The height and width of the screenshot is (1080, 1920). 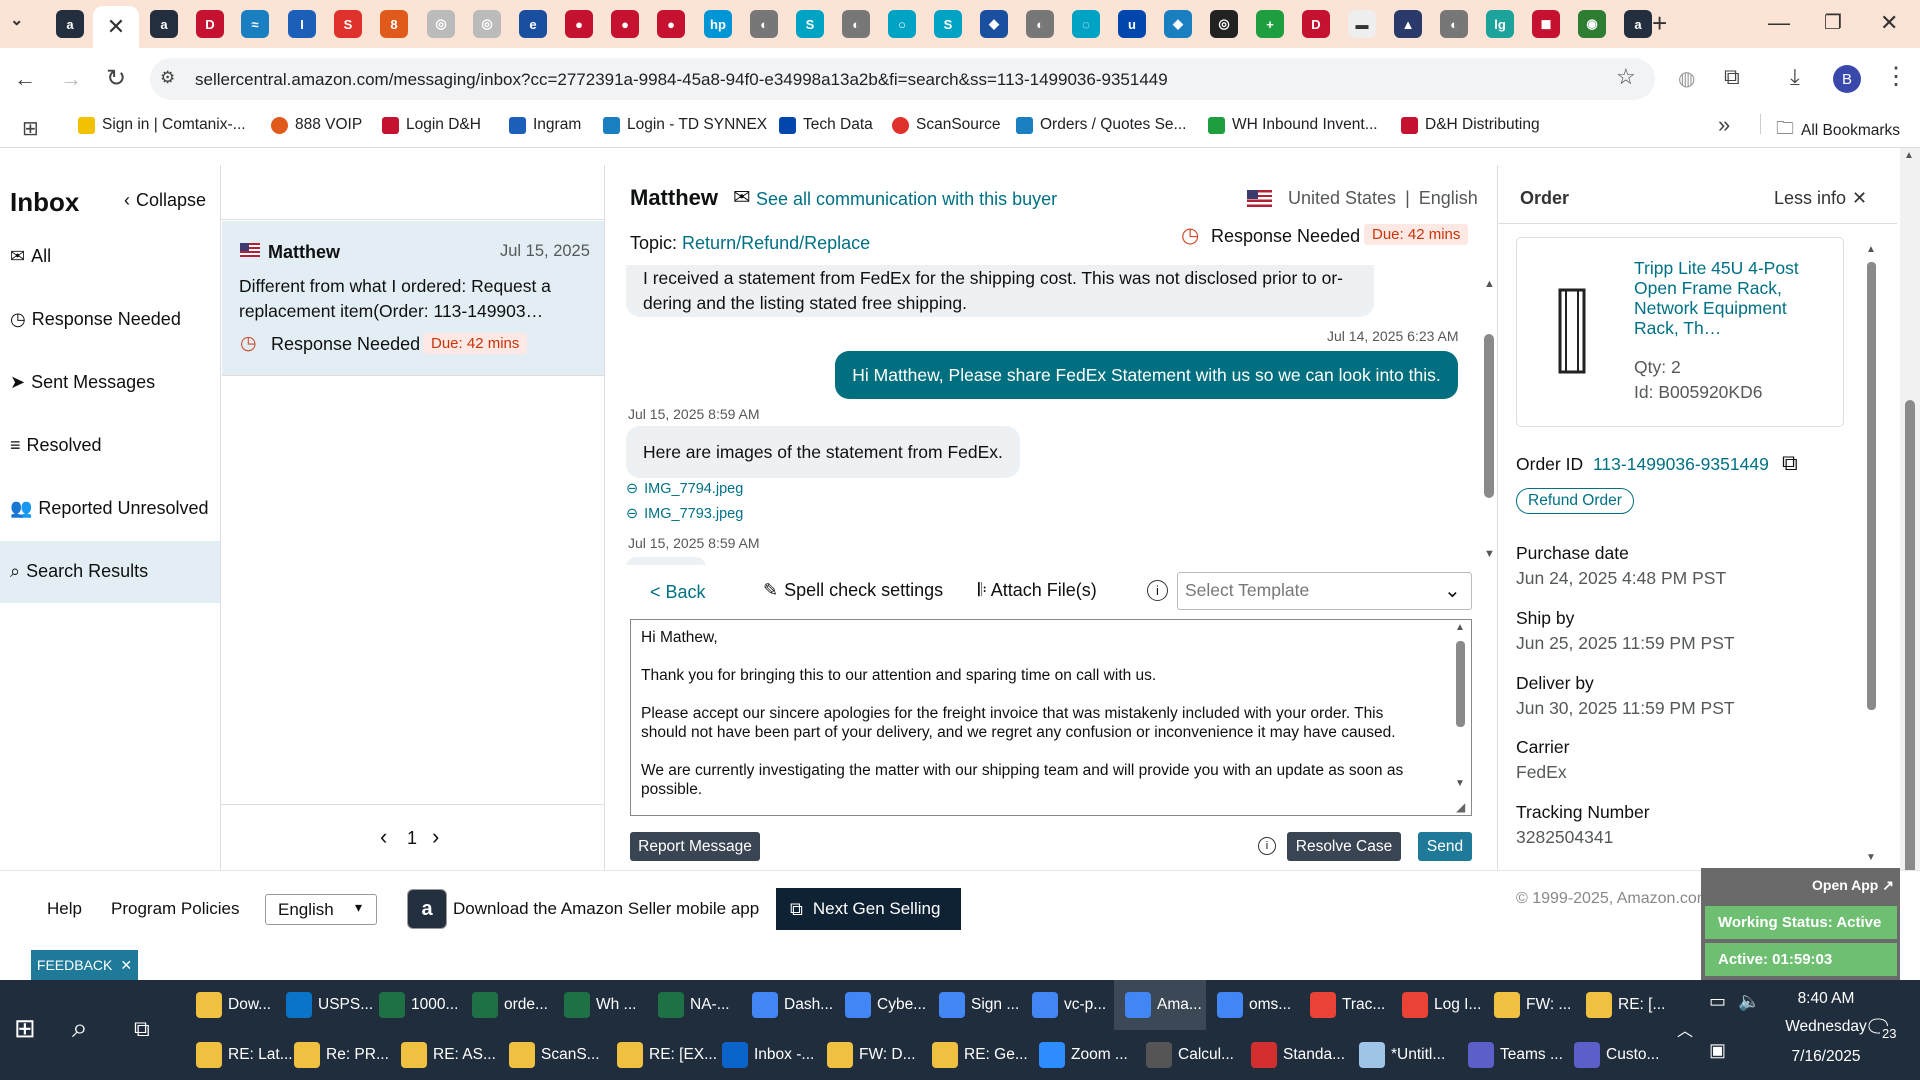 What do you see at coordinates (718, 24) in the screenshot?
I see `tab-hp-icon: hp` at bounding box center [718, 24].